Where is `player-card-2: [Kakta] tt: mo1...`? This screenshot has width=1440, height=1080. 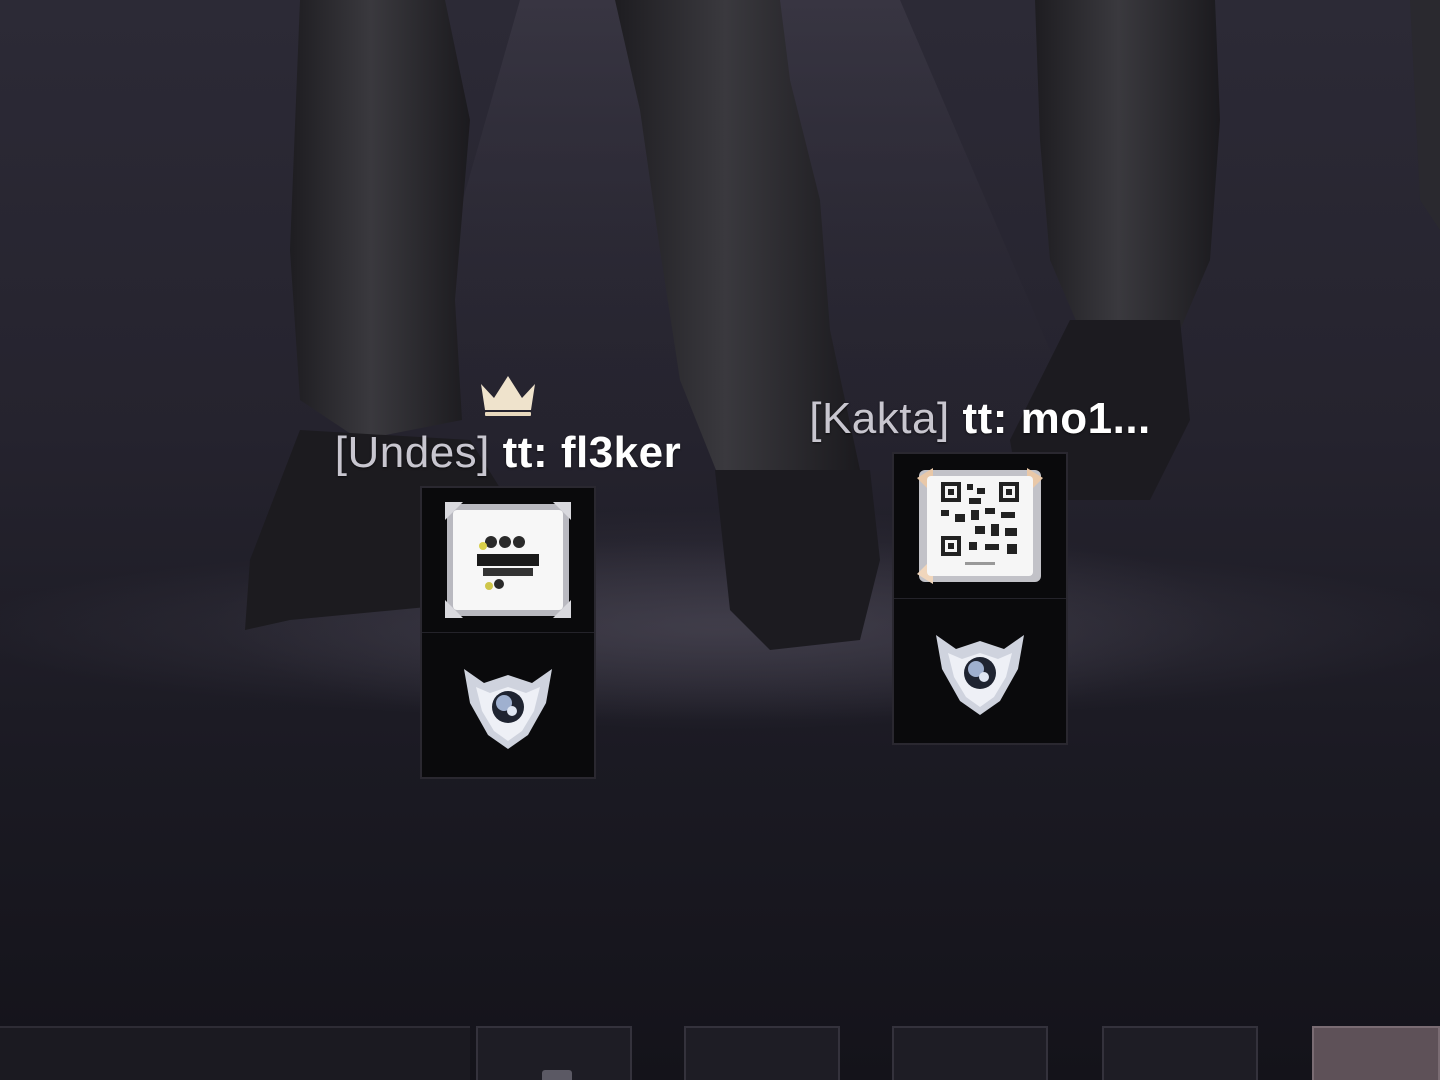 player-card-2: [Kakta] tt: mo1... is located at coordinates (980, 568).